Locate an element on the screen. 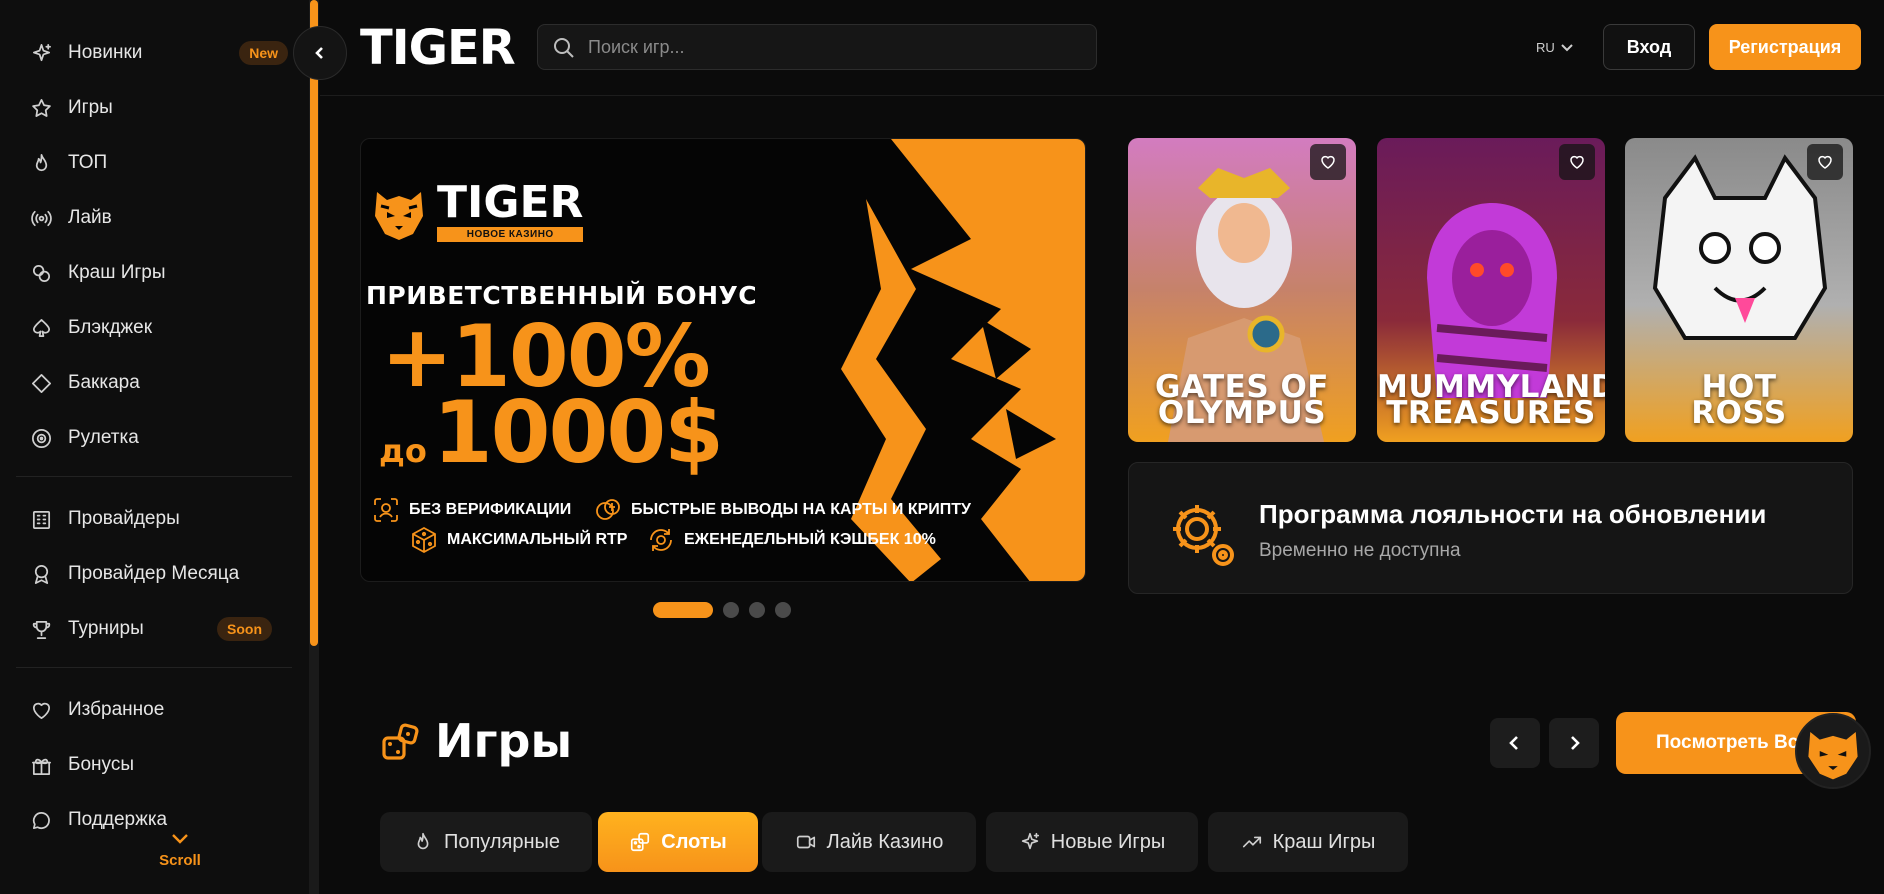 The image size is (1884, 894). sidebar-item-bonuses: Бонусы is located at coordinates (159, 765).